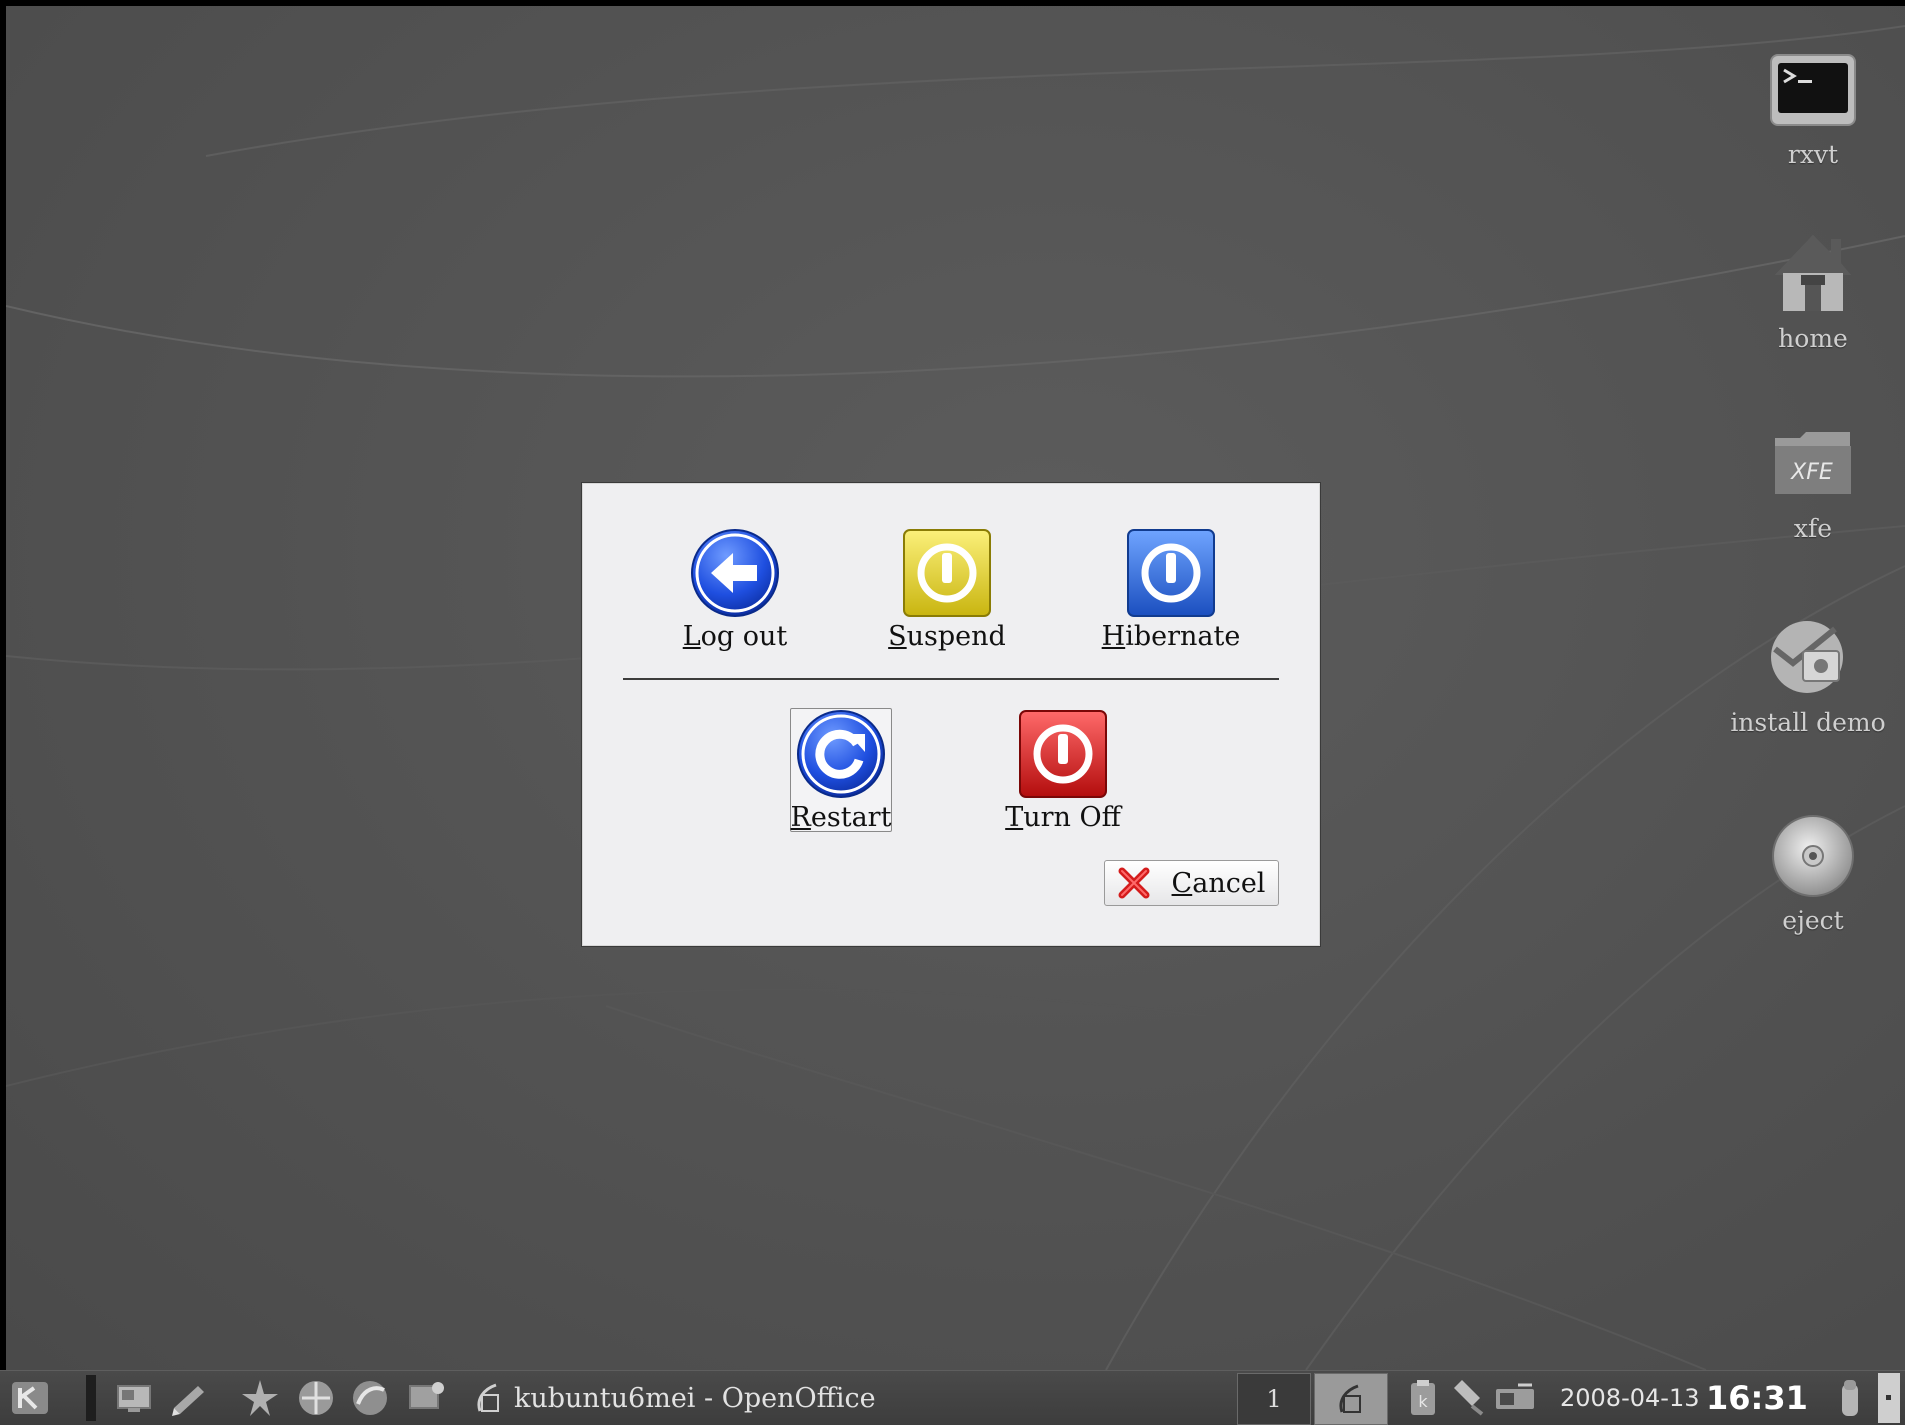 The height and width of the screenshot is (1425, 1905). What do you see at coordinates (951, 679) in the screenshot?
I see `dialog-separator` at bounding box center [951, 679].